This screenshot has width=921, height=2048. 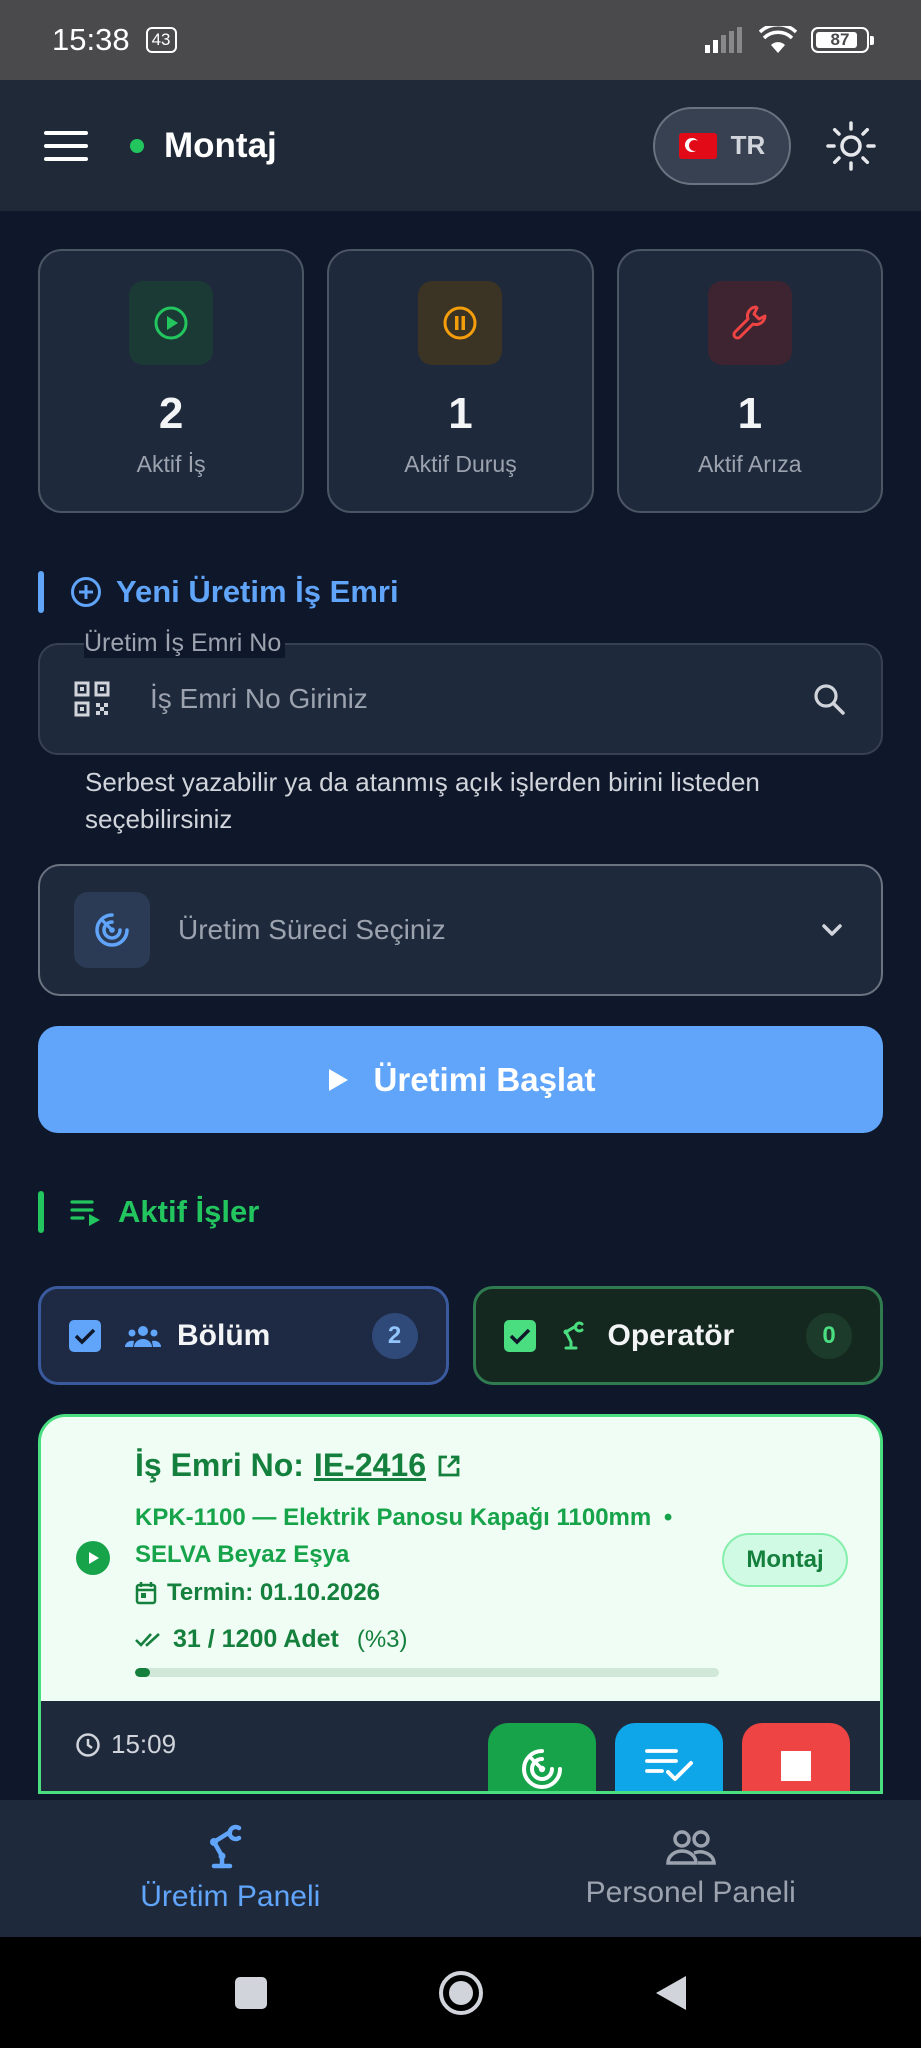 What do you see at coordinates (91, 39) in the screenshot?
I see `status-time: 15:38` at bounding box center [91, 39].